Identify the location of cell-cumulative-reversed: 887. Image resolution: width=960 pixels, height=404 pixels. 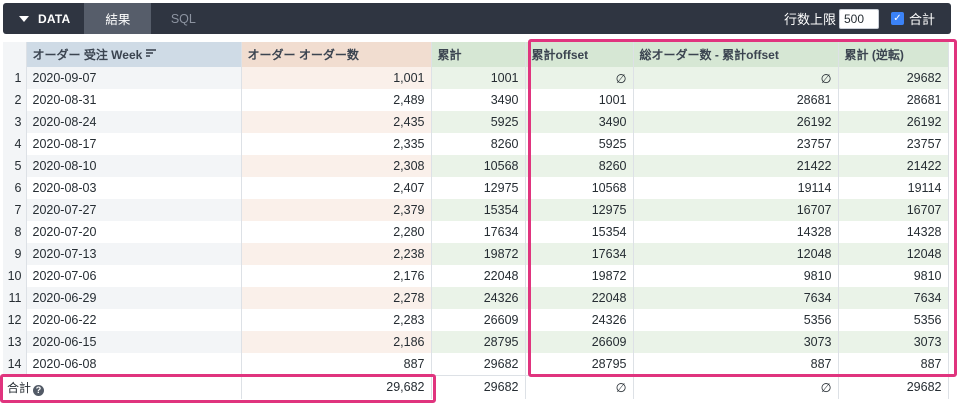
(893, 364).